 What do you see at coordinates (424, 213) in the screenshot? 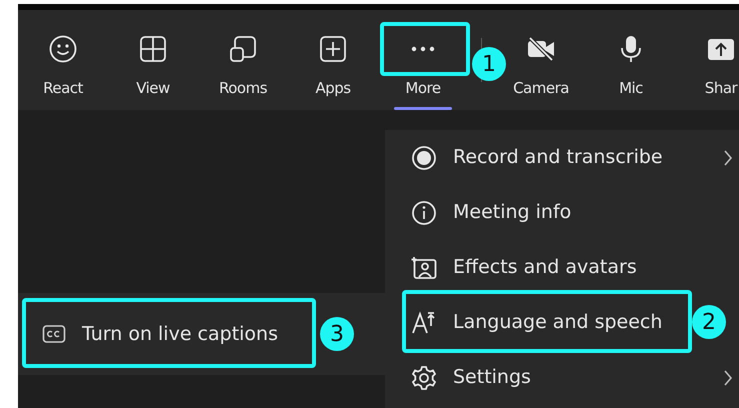
I see `info-icon` at bounding box center [424, 213].